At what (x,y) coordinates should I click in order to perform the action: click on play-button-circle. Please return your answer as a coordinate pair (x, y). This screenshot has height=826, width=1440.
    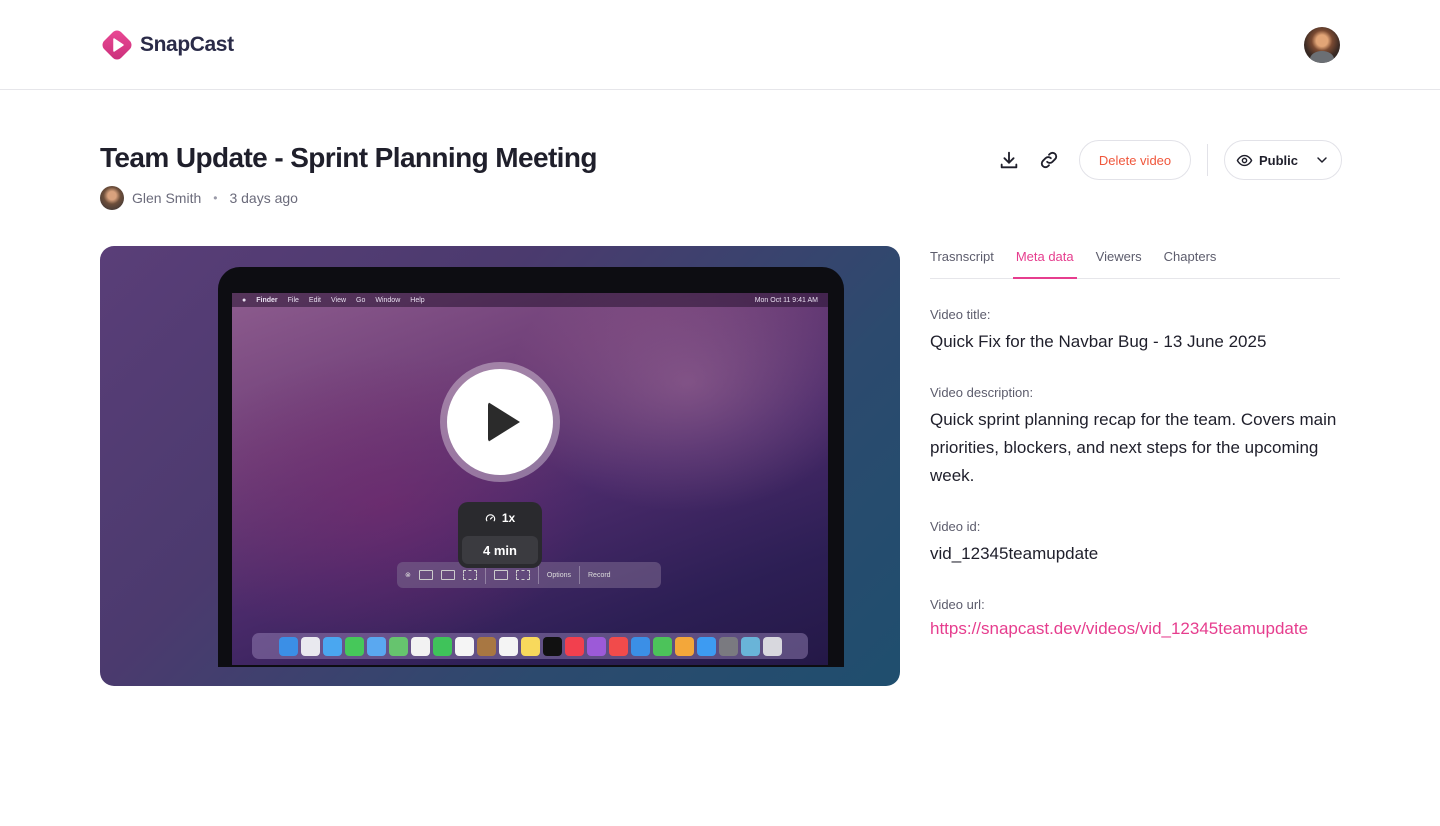
    Looking at the image, I should click on (500, 422).